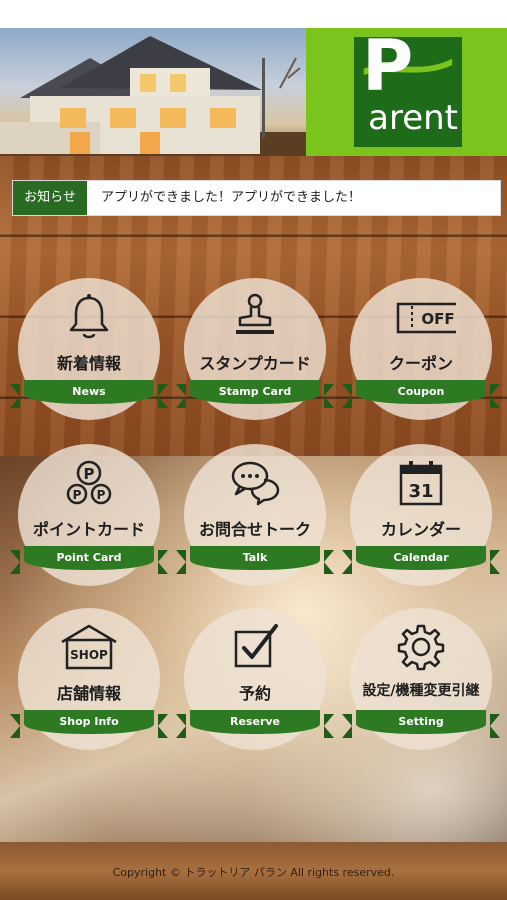 This screenshot has width=507, height=900. I want to click on menu-ribbon: Shop Info, so click(89, 724).